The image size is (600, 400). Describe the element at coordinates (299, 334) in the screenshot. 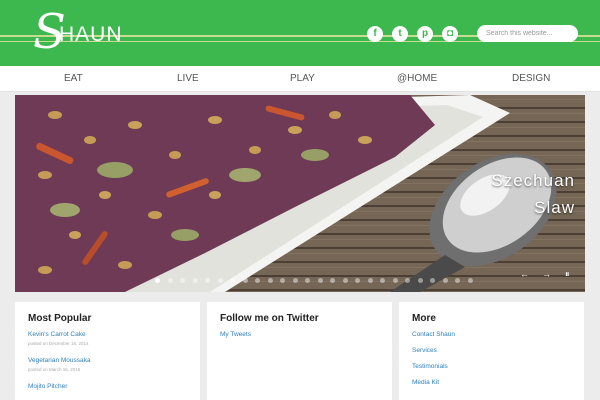

I see `my-tweets-link: My Tweets` at that location.